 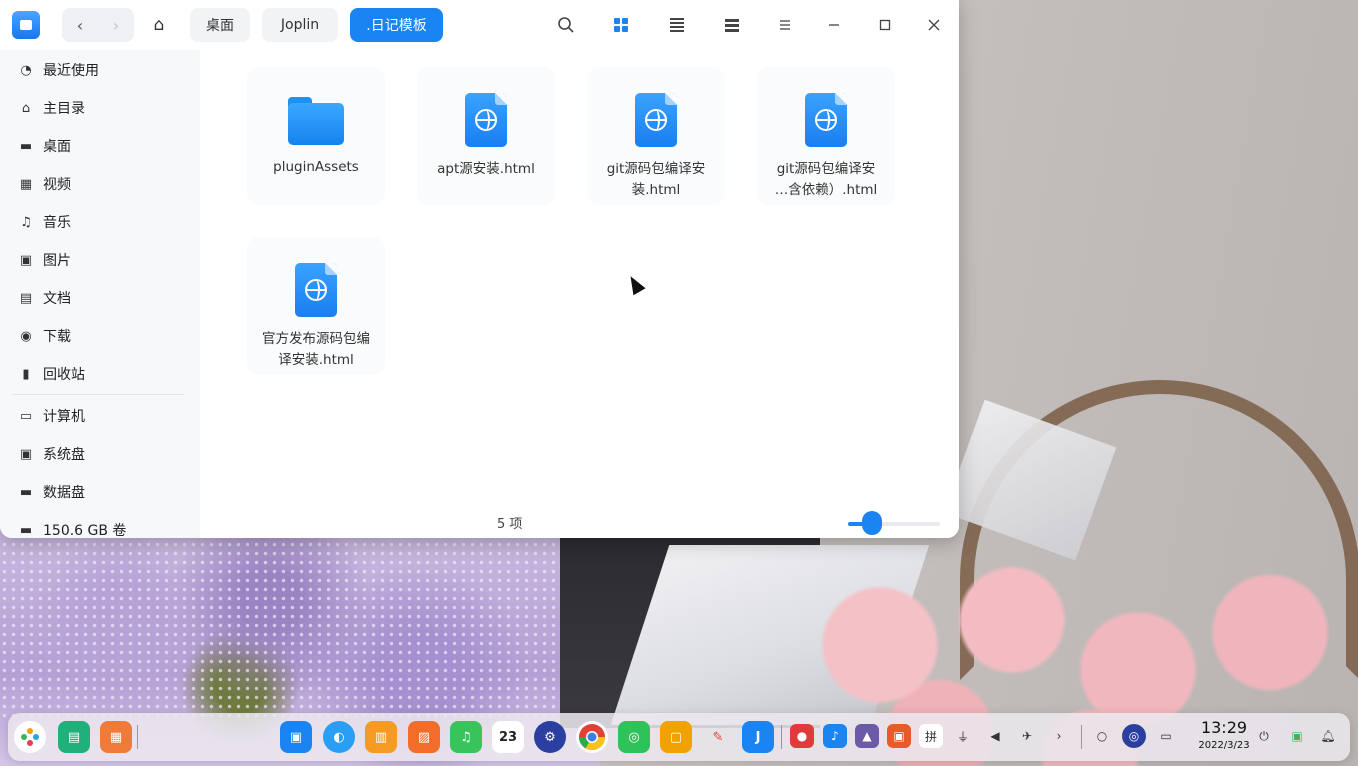 I want to click on settings-icon: ⚙, so click(x=550, y=737).